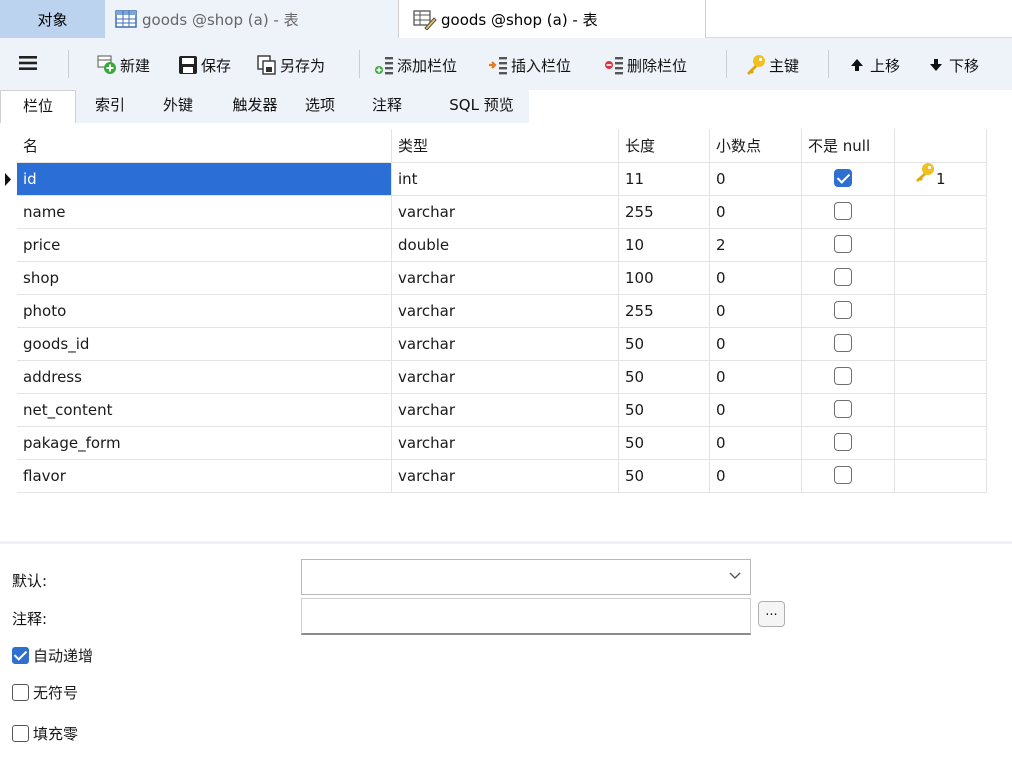  I want to click on tab-foreign-keys: 外键, so click(178, 106).